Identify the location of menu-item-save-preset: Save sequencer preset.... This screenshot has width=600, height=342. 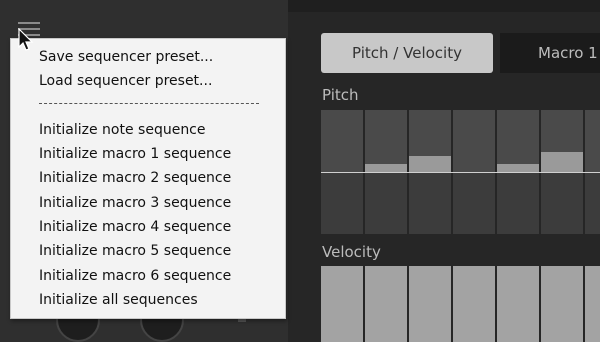
(126, 57).